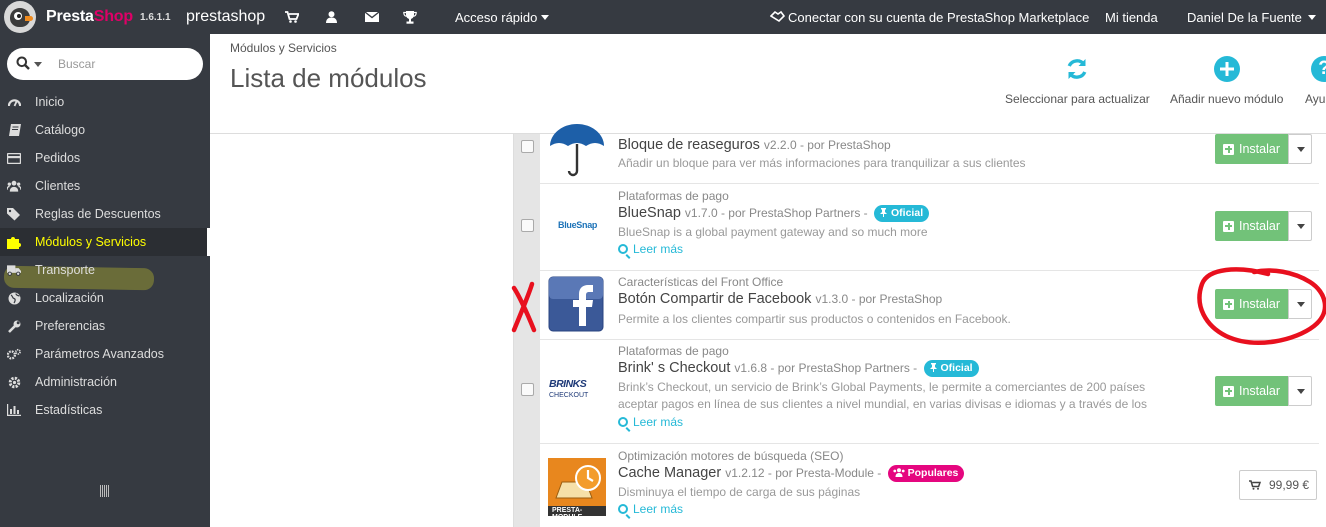 The height and width of the screenshot is (527, 1326). What do you see at coordinates (14, 242) in the screenshot?
I see `puzzle-icon` at bounding box center [14, 242].